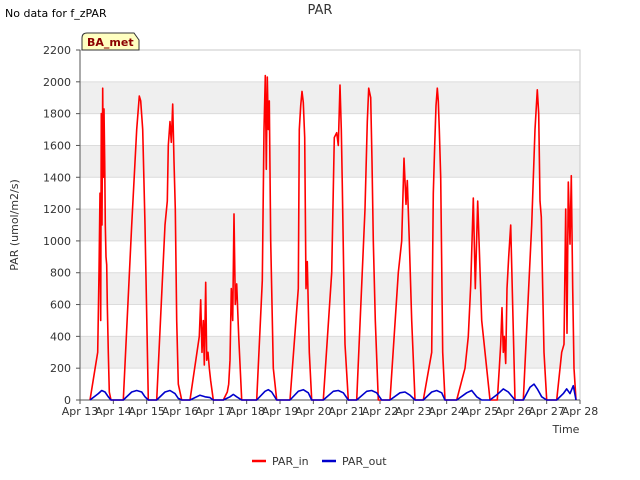 The height and width of the screenshot is (480, 640). I want to click on x-tick-label: Apr 21, so click(346, 411).